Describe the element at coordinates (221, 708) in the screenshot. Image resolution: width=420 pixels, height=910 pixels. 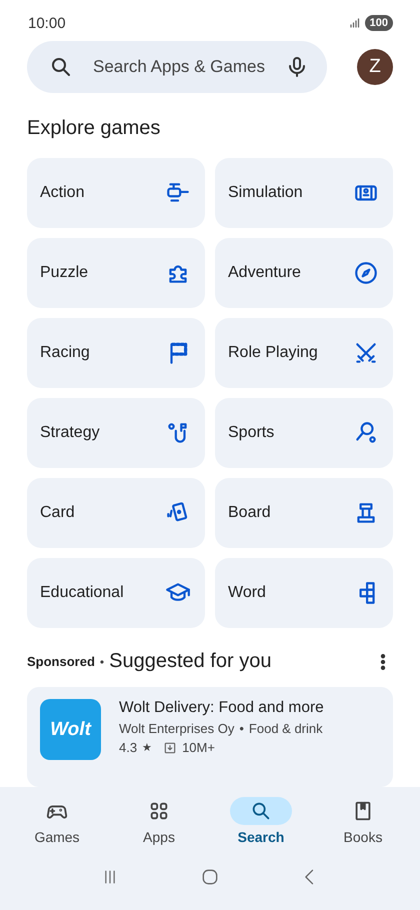
I see `app-name: Wolt Delivery: Food and more` at that location.